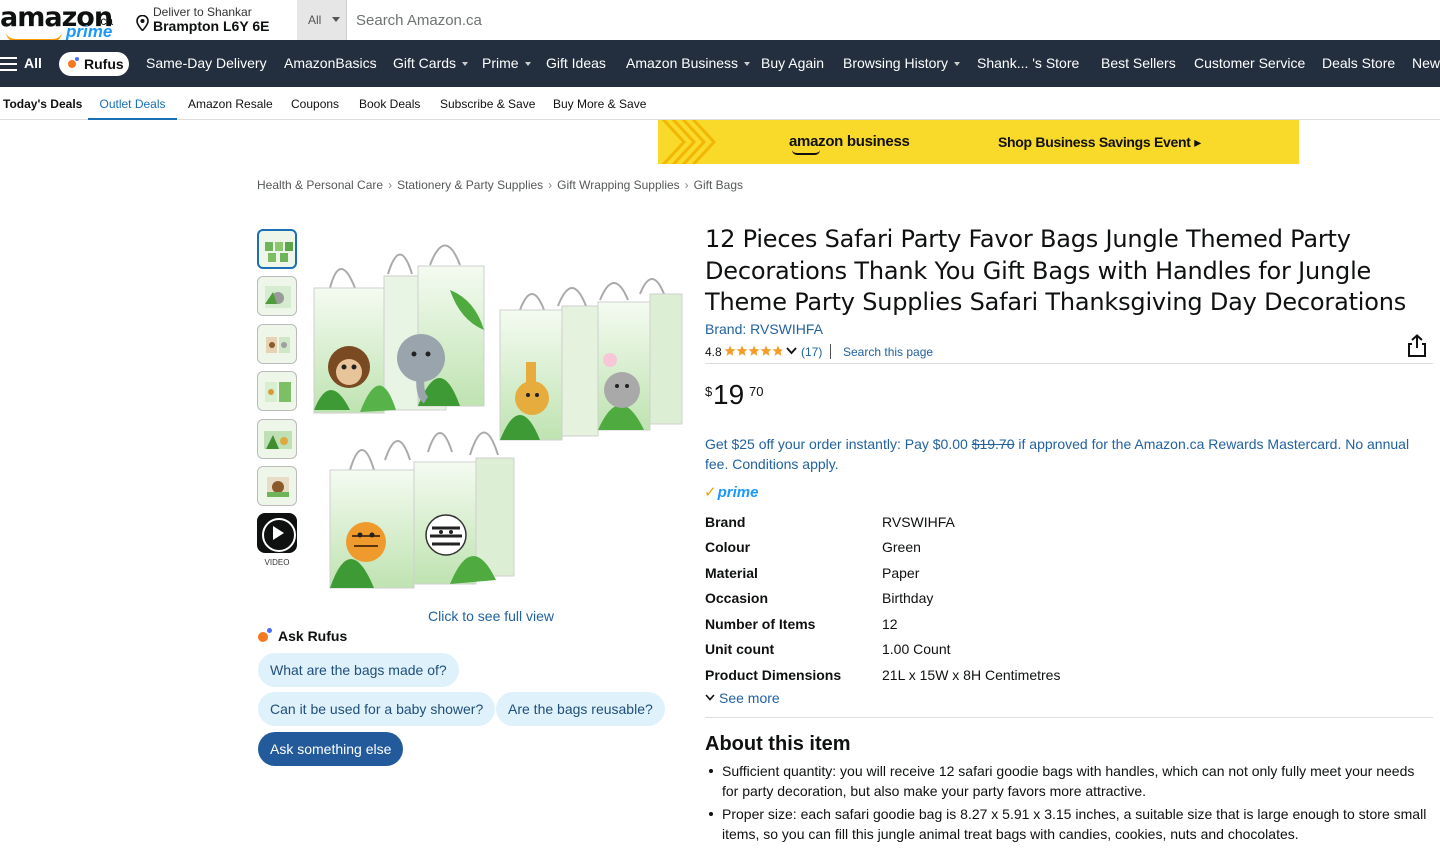  I want to click on nav-gift-ideas: Gift Ideas, so click(576, 63).